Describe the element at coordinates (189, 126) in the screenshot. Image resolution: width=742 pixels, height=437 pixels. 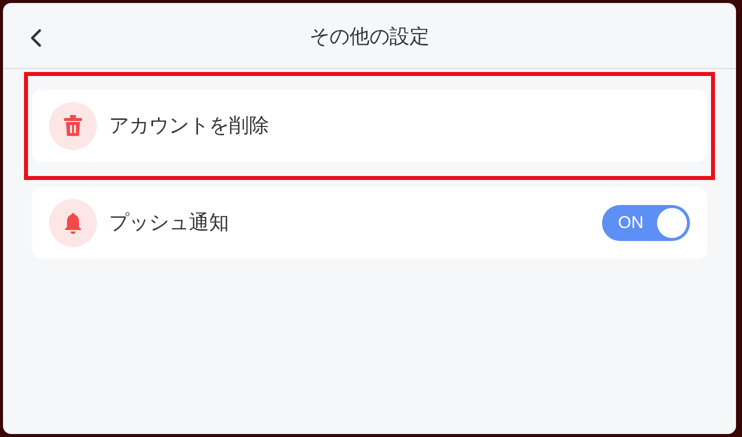
I see `row-label: アカウントを削除` at that location.